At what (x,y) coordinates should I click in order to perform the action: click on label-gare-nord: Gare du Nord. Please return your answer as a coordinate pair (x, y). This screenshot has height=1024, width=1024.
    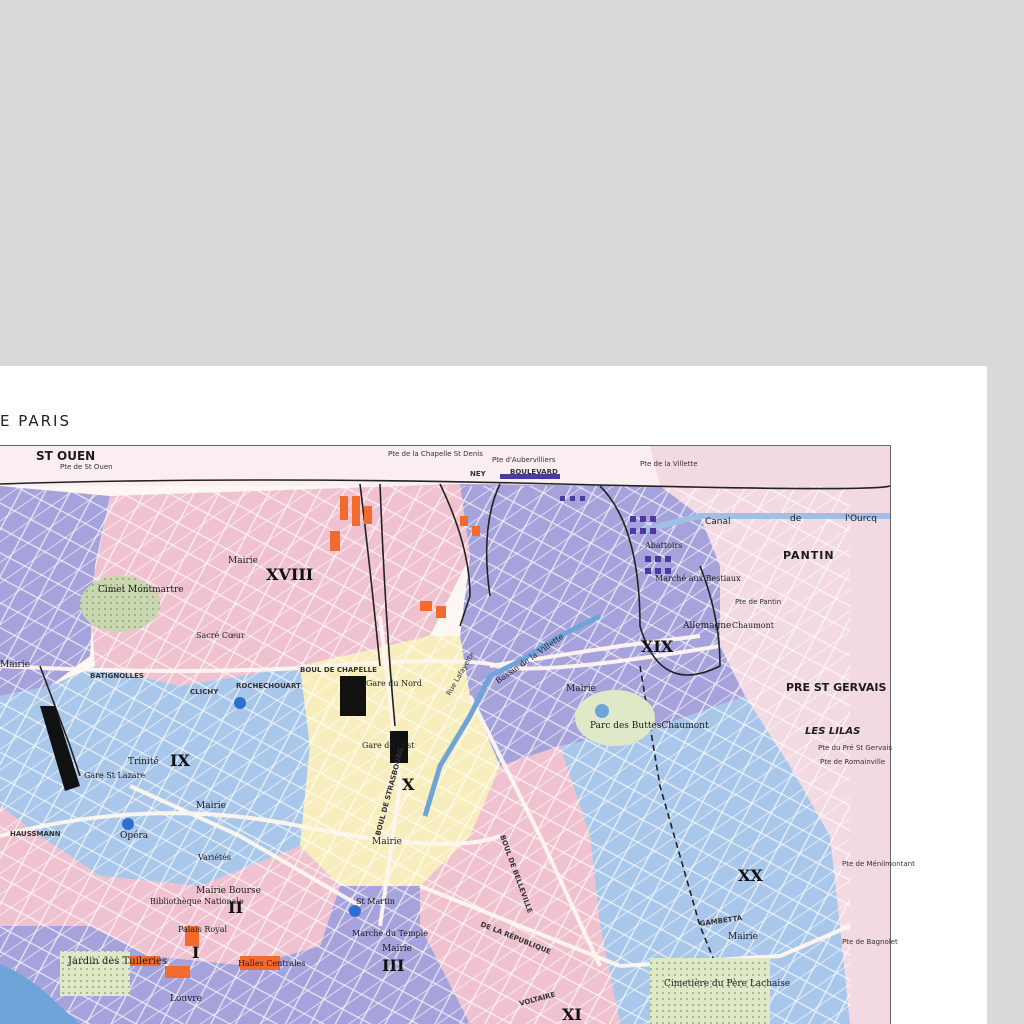
    Looking at the image, I should click on (394, 683).